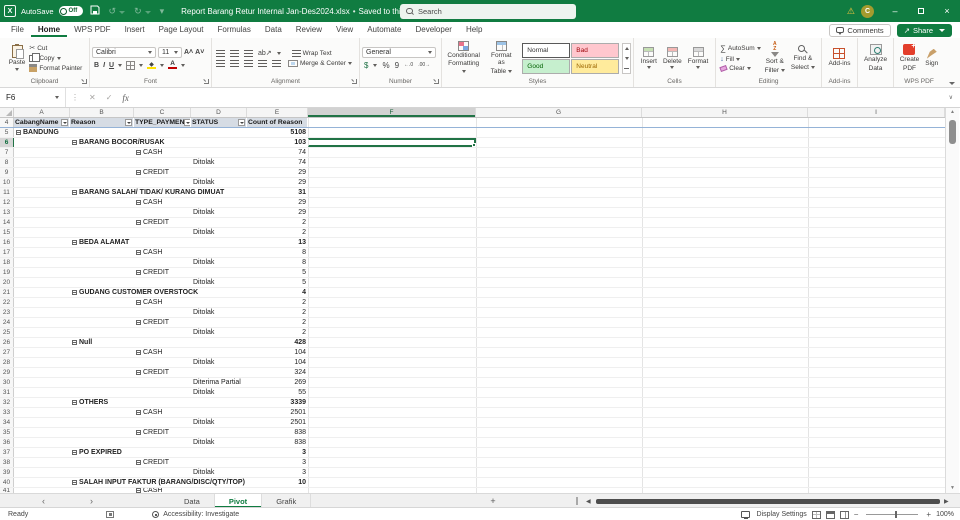  What do you see at coordinates (219, 142) in the screenshot?
I see `cell-D6` at bounding box center [219, 142].